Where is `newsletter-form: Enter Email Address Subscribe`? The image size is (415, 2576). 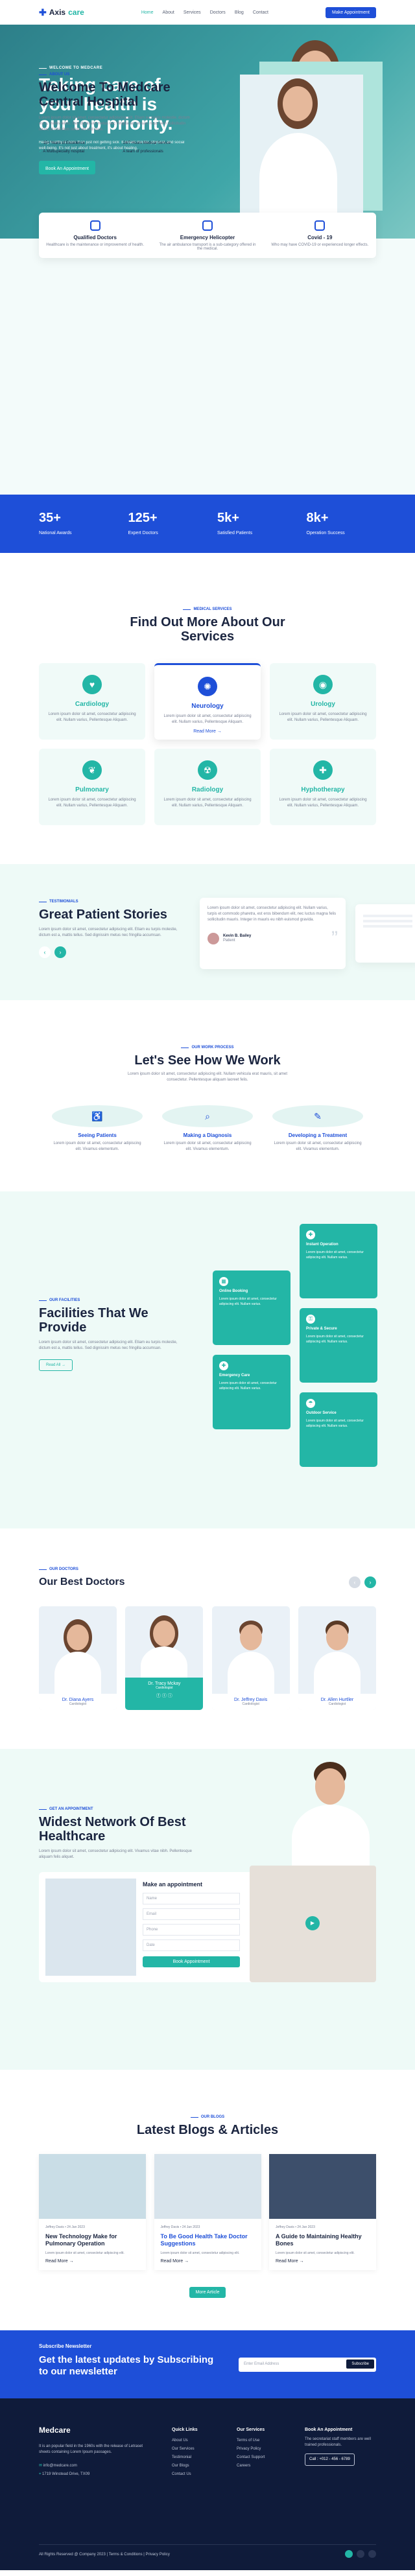 newsletter-form: Enter Email Address Subscribe is located at coordinates (307, 2365).